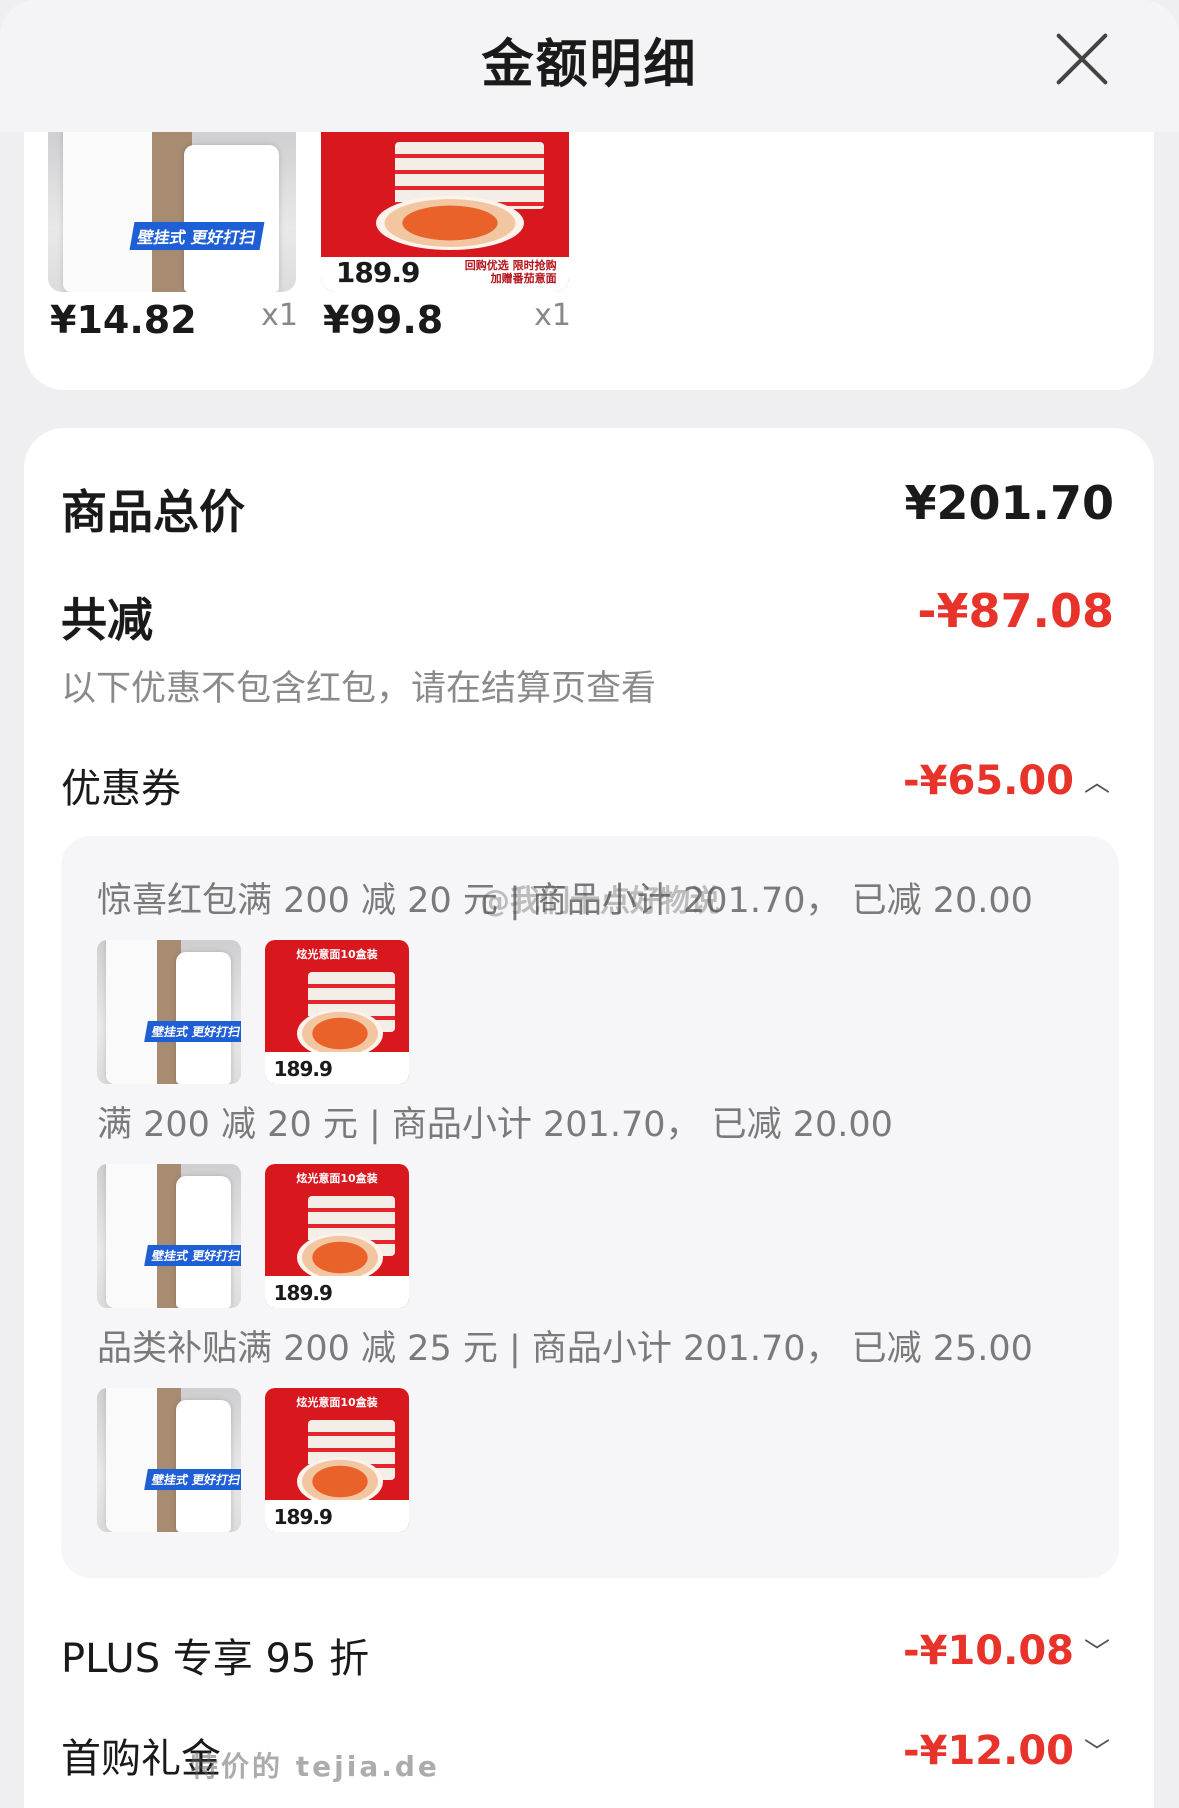 The height and width of the screenshot is (1808, 1179). I want to click on product-price: ¥99.8, so click(383, 320).